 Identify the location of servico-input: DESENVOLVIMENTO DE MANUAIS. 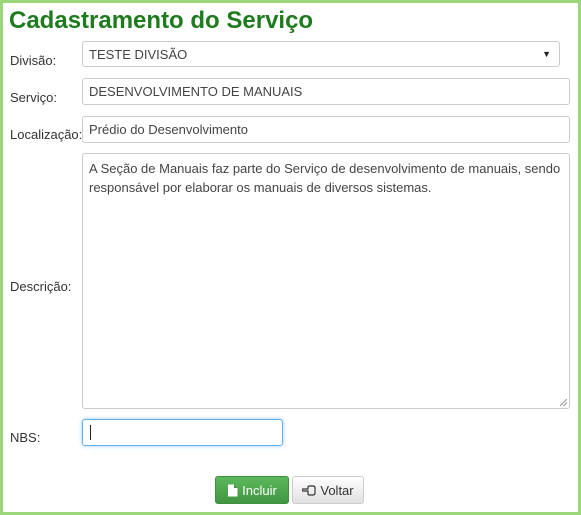
(326, 91).